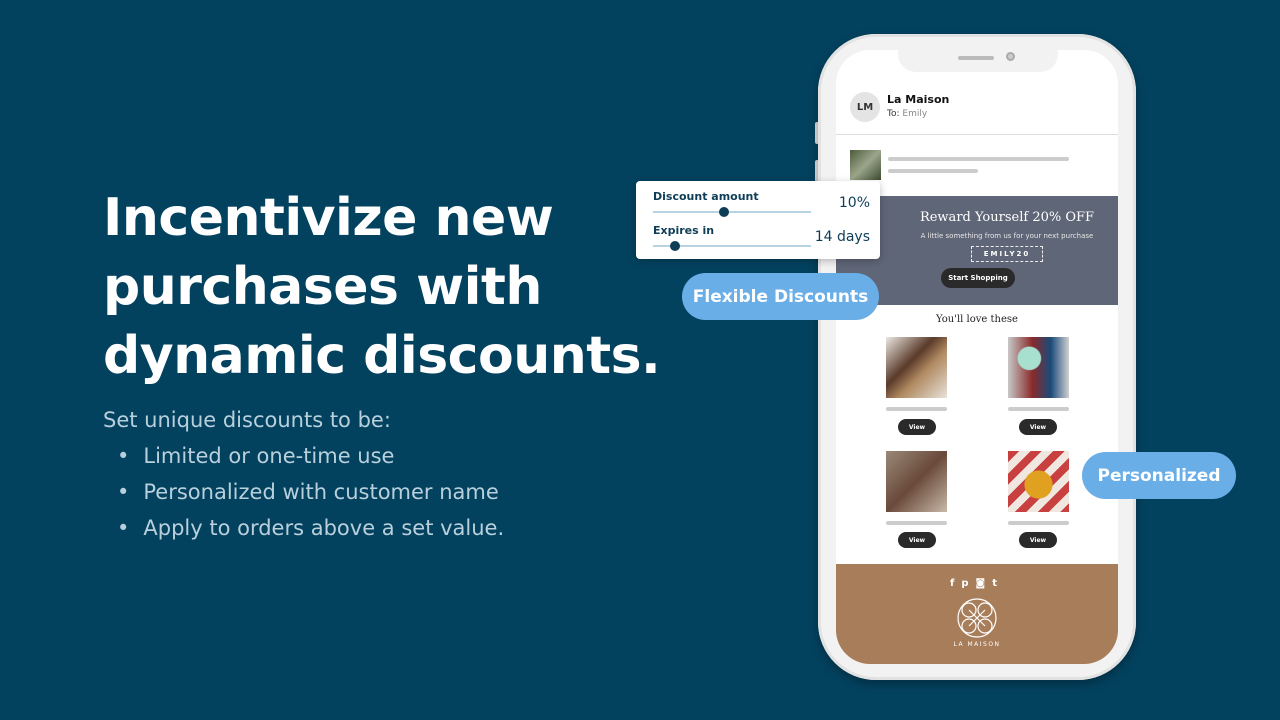  Describe the element at coordinates (854, 203) in the screenshot. I see `discount-amount-value: 10%` at that location.